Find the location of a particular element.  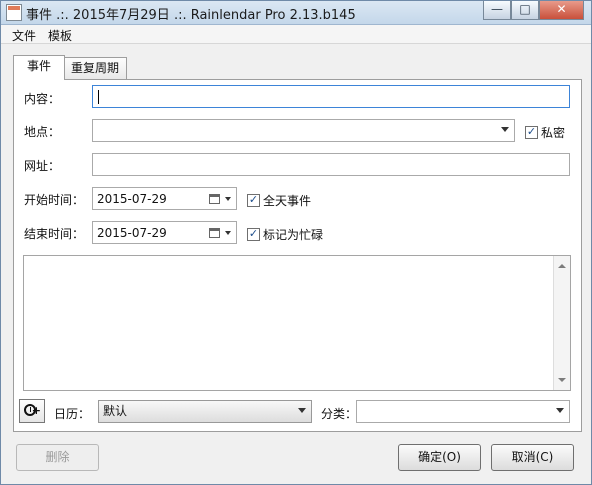

close-button: ✕ is located at coordinates (561, 10).